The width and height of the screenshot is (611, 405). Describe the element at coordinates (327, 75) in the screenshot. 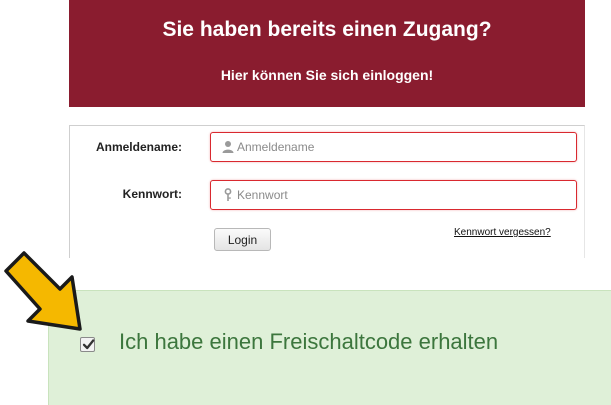

I see `banner-subtitle: Hier können Sie sich einloggen!` at that location.